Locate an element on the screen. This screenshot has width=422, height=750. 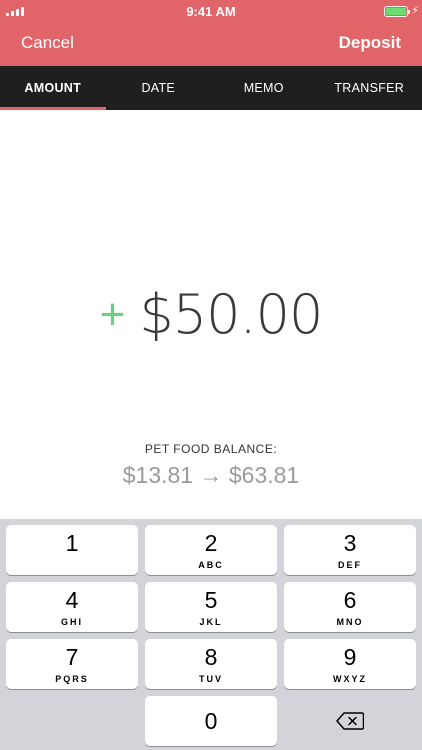
header: 9:41 AM ⚡︎ Cancel Deposit is located at coordinates (211, 33).